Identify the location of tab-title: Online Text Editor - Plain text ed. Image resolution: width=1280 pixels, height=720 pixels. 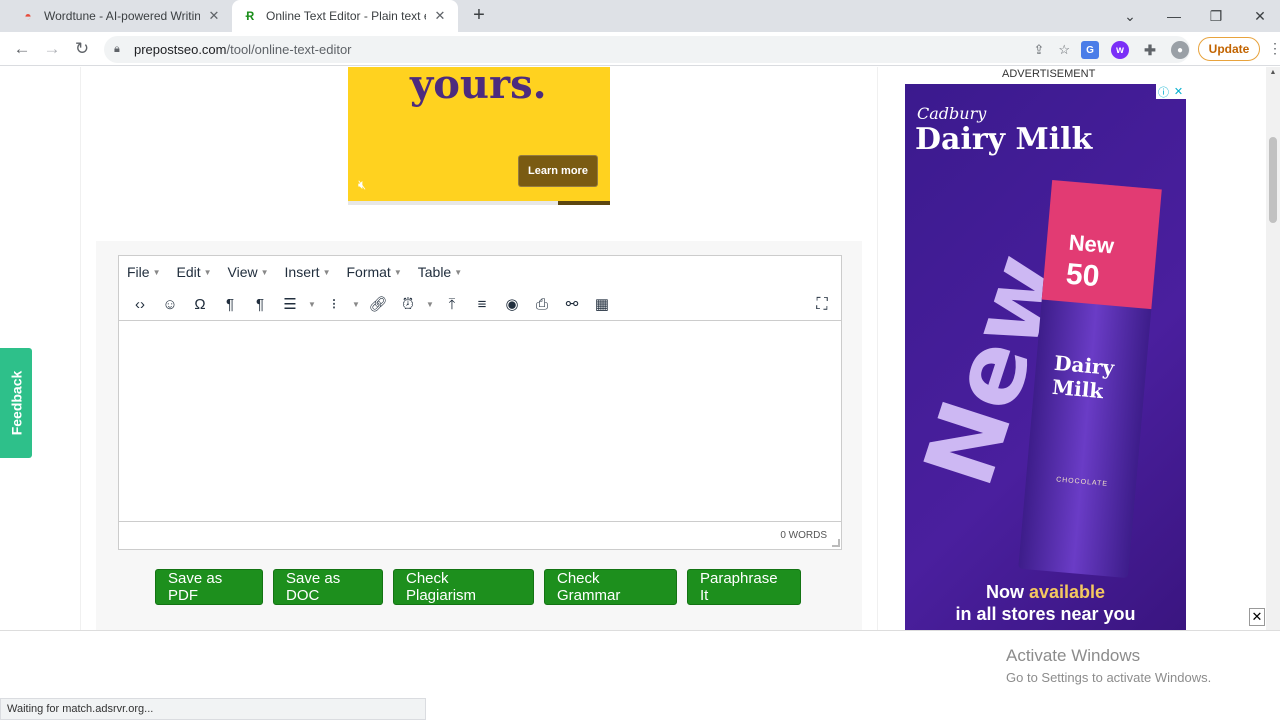
(346, 16).